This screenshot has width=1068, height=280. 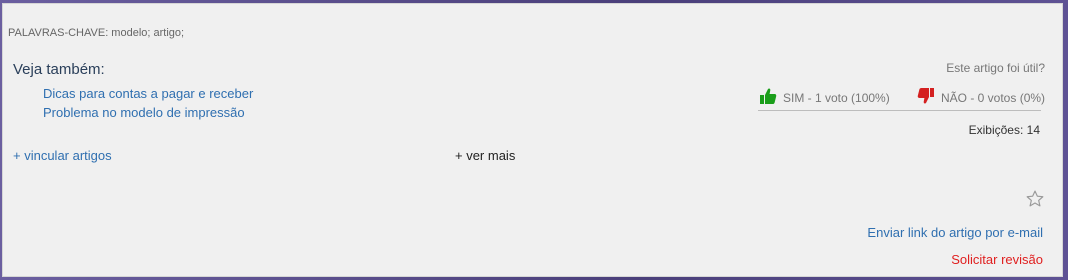 I want to click on vote-yes-button: SIM - 1 voto (100%), so click(x=824, y=97).